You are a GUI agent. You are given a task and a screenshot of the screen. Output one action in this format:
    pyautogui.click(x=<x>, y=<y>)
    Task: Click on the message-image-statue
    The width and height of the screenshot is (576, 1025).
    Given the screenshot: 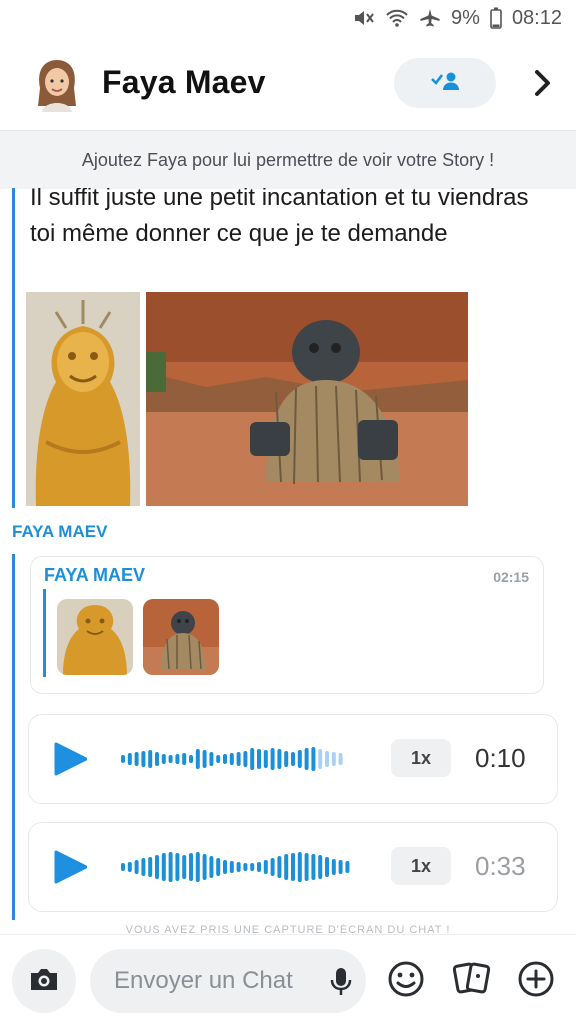 What is the action you would take?
    pyautogui.click(x=83, y=399)
    